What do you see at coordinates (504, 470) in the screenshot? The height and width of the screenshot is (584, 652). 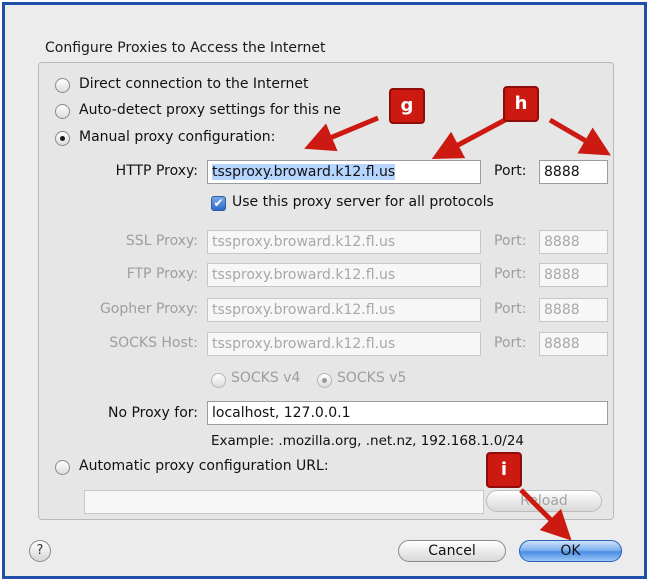 I see `annotation-i: i` at bounding box center [504, 470].